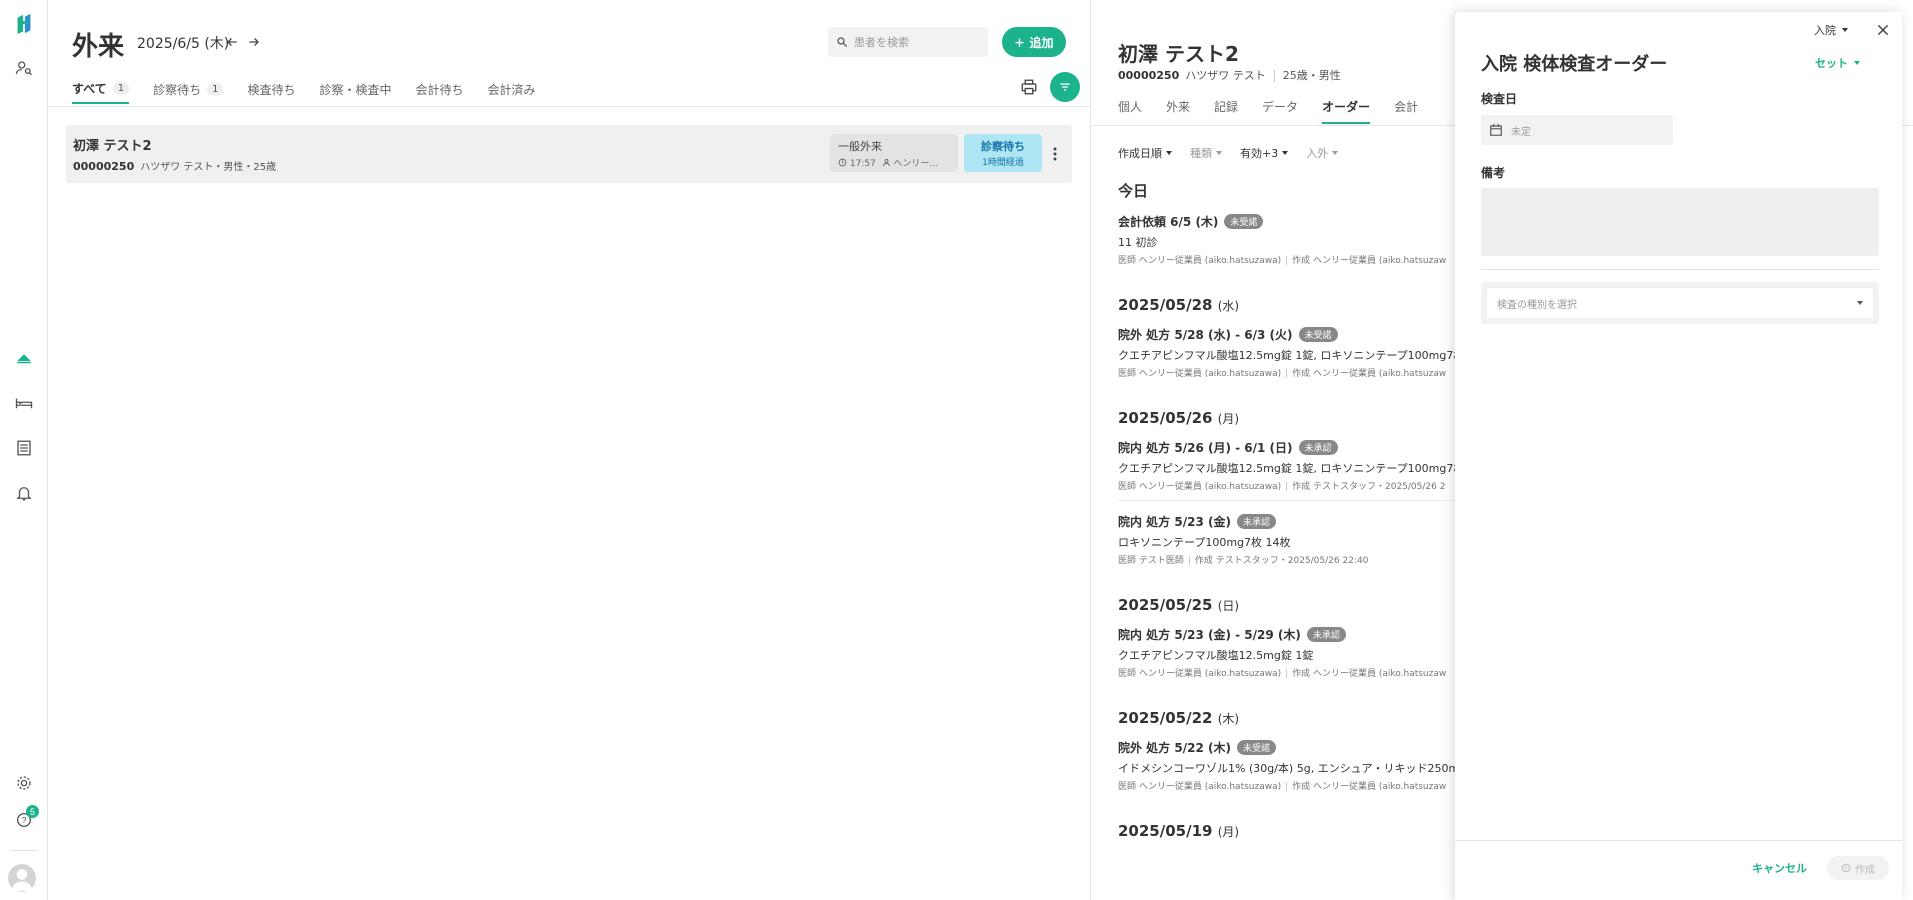 Image resolution: width=1913 pixels, height=900 pixels. I want to click on tab-count: 1, so click(215, 89).